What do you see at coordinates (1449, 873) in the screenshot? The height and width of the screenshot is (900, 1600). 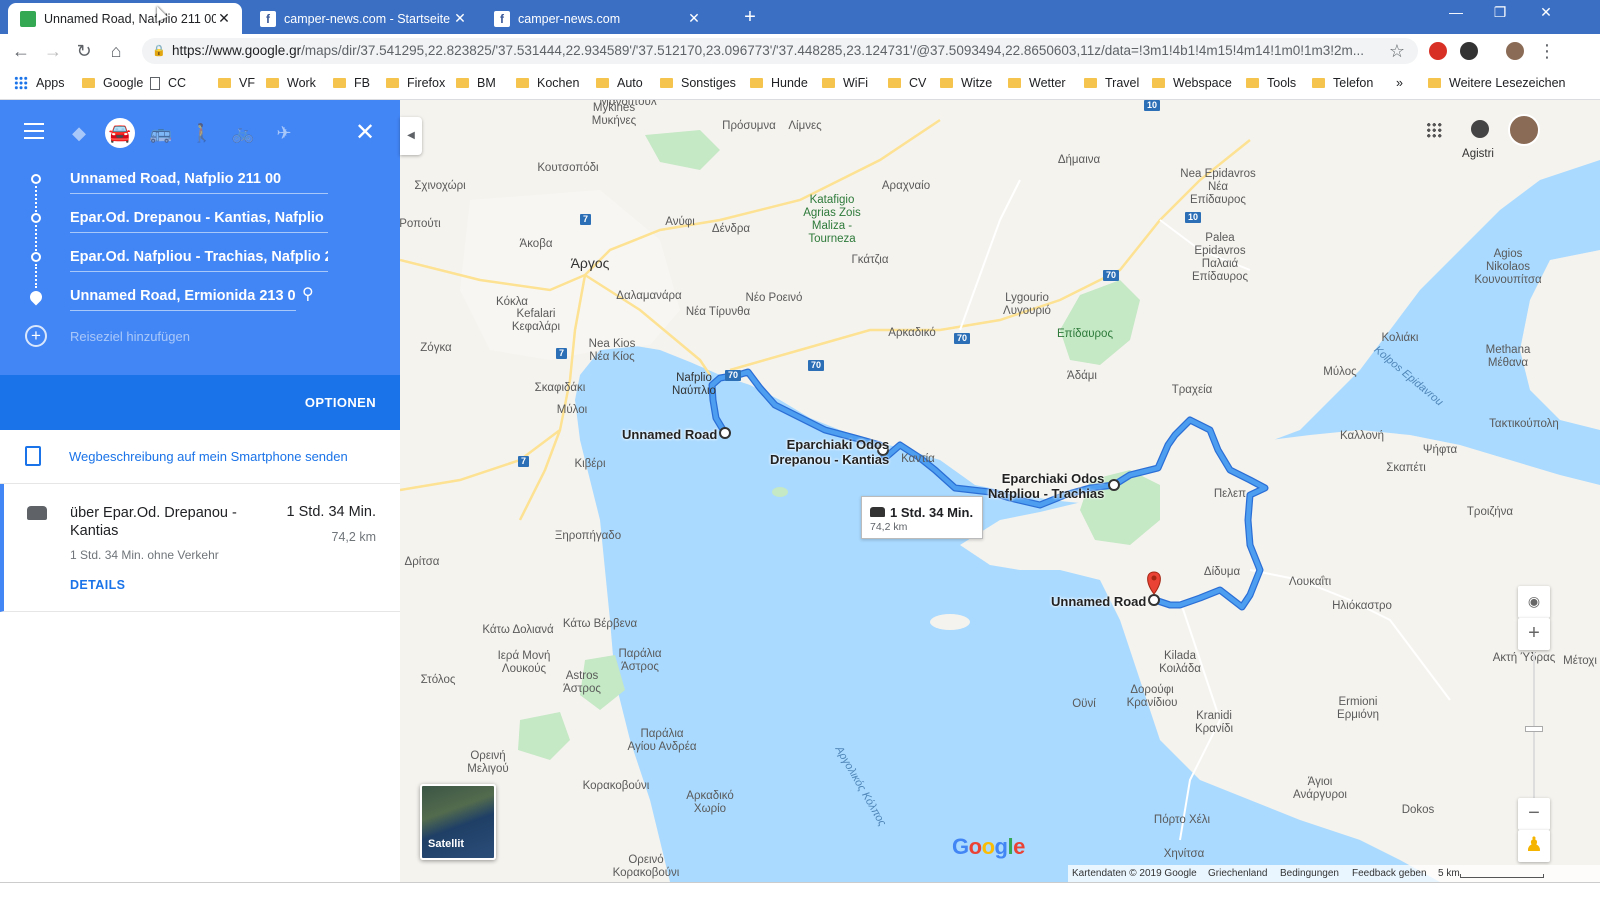 I see `scale-label: 5 km` at bounding box center [1449, 873].